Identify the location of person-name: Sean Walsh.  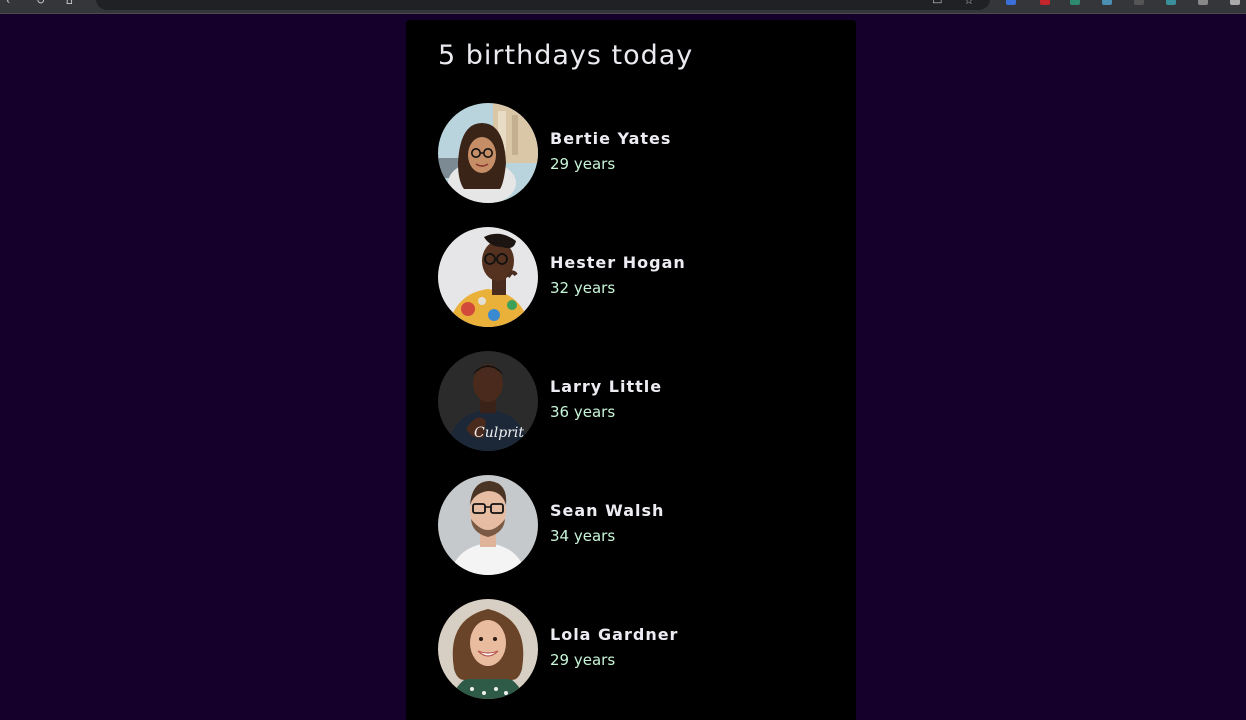
(607, 510).